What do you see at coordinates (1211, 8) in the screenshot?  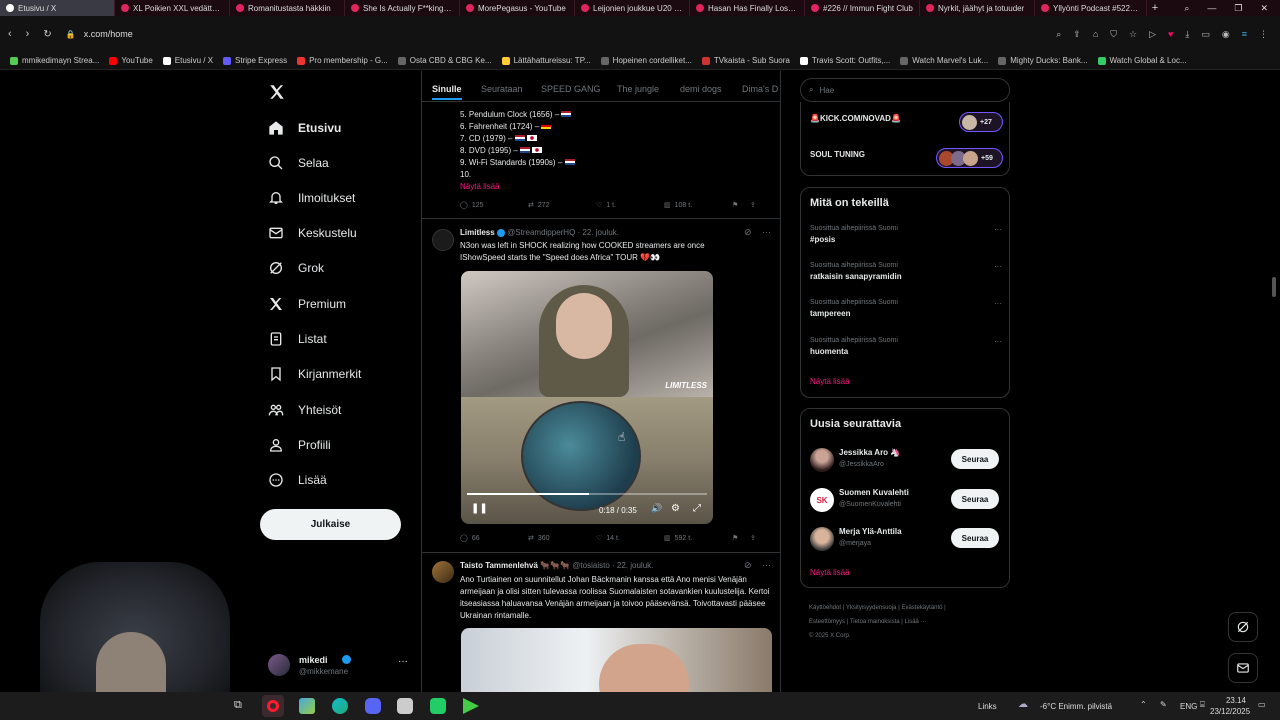 I see `minimize-icon: —` at bounding box center [1211, 8].